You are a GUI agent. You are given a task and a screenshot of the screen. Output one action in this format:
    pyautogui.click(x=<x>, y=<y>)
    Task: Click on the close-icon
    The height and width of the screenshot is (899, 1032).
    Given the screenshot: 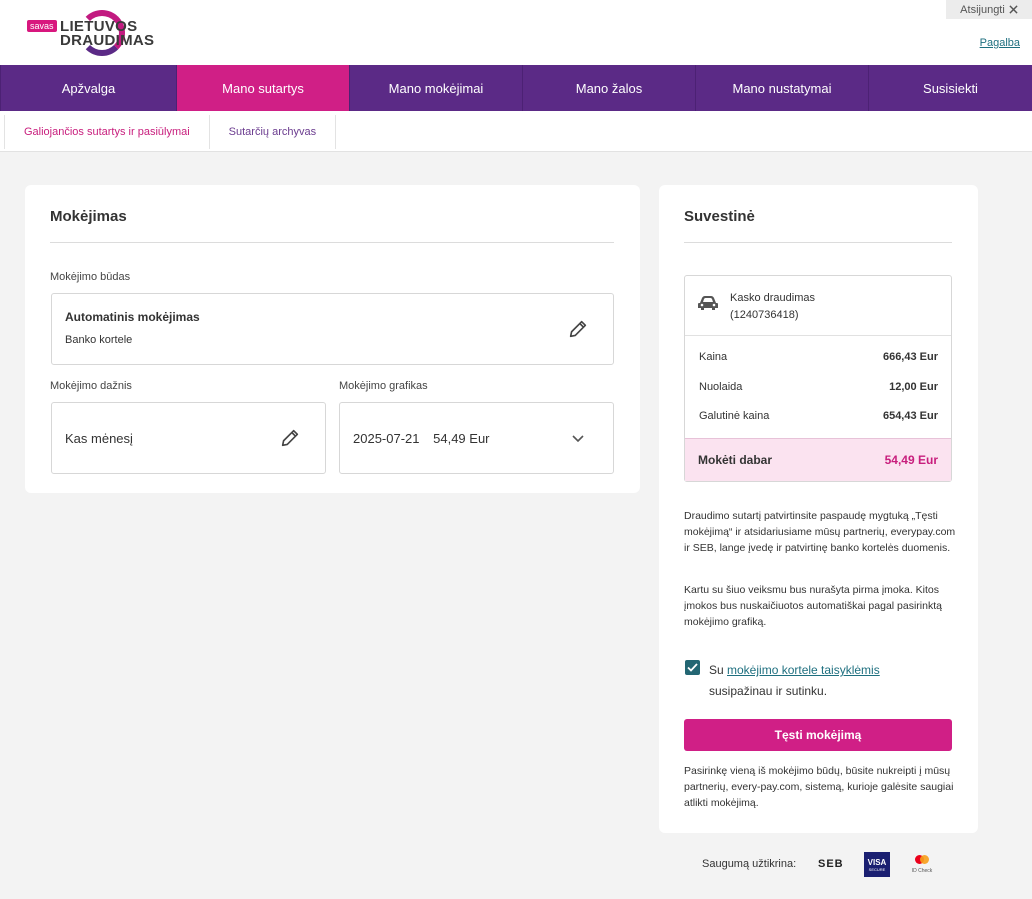 What is the action you would take?
    pyautogui.click(x=1013, y=9)
    